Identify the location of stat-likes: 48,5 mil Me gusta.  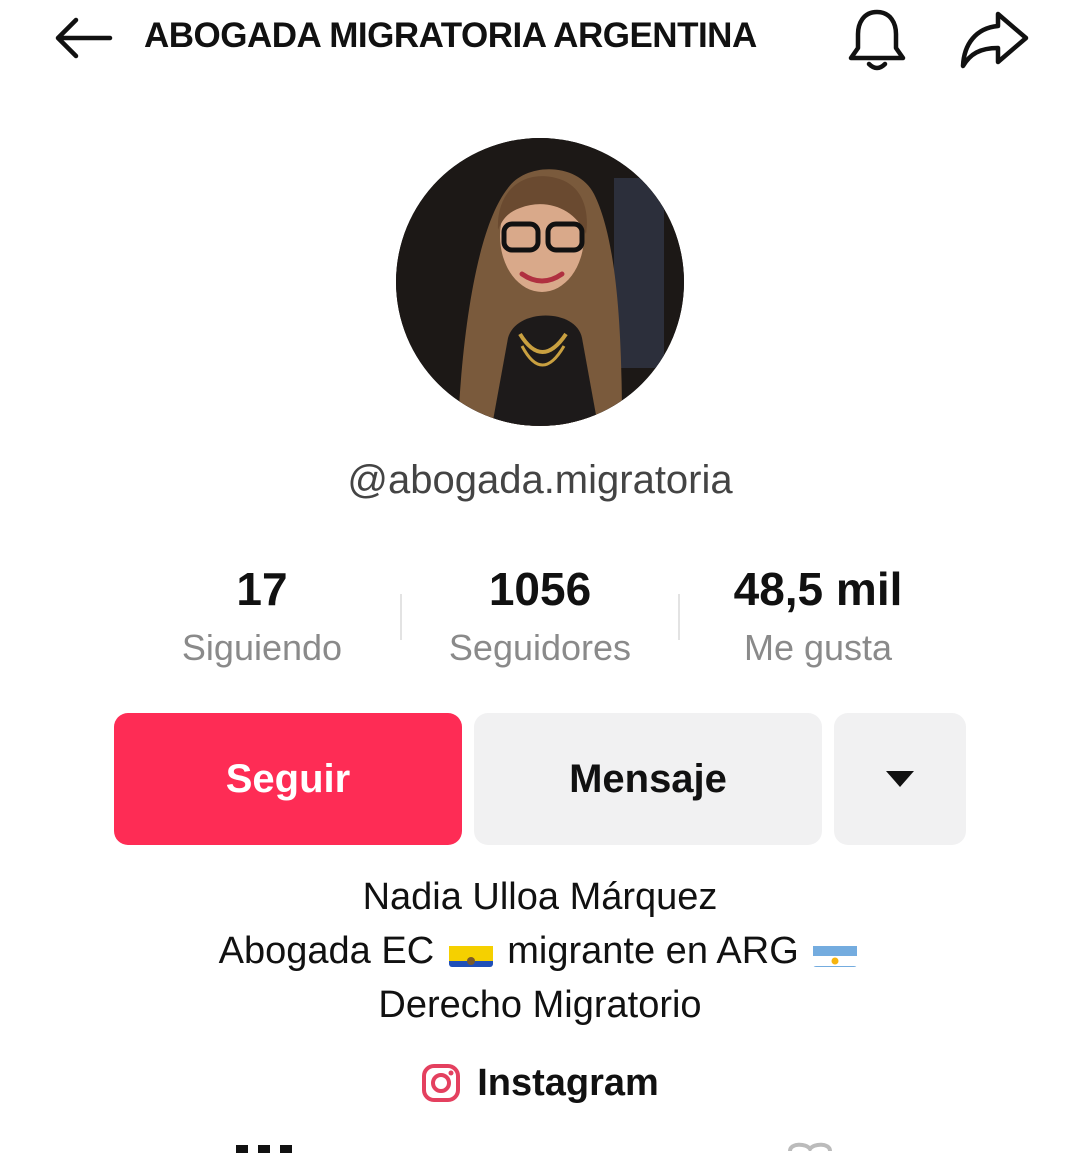
(818, 617).